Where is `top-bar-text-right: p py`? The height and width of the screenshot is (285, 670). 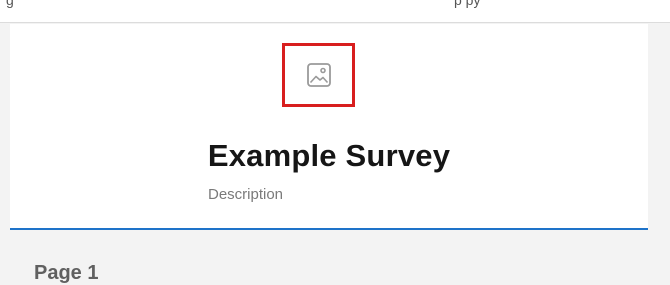 top-bar-text-right: p py is located at coordinates (467, 4).